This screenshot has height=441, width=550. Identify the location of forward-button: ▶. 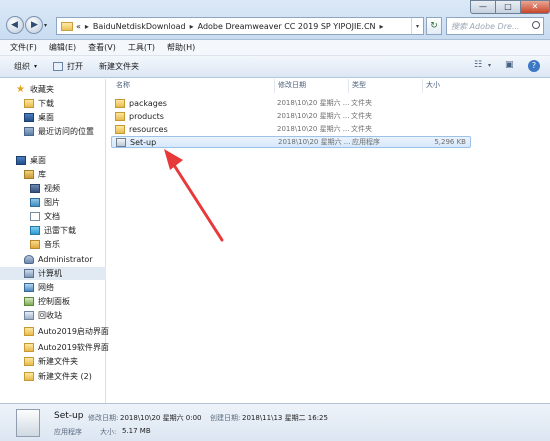
(34, 25).